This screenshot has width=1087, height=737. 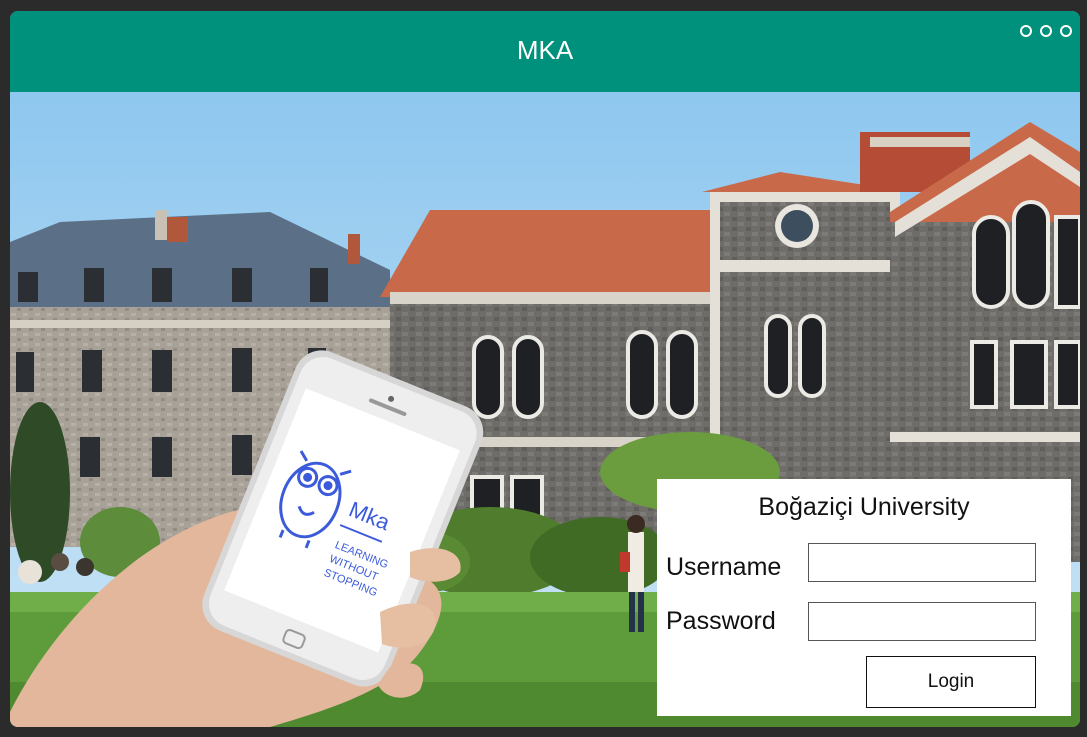 I want to click on username-input, so click(x=922, y=562).